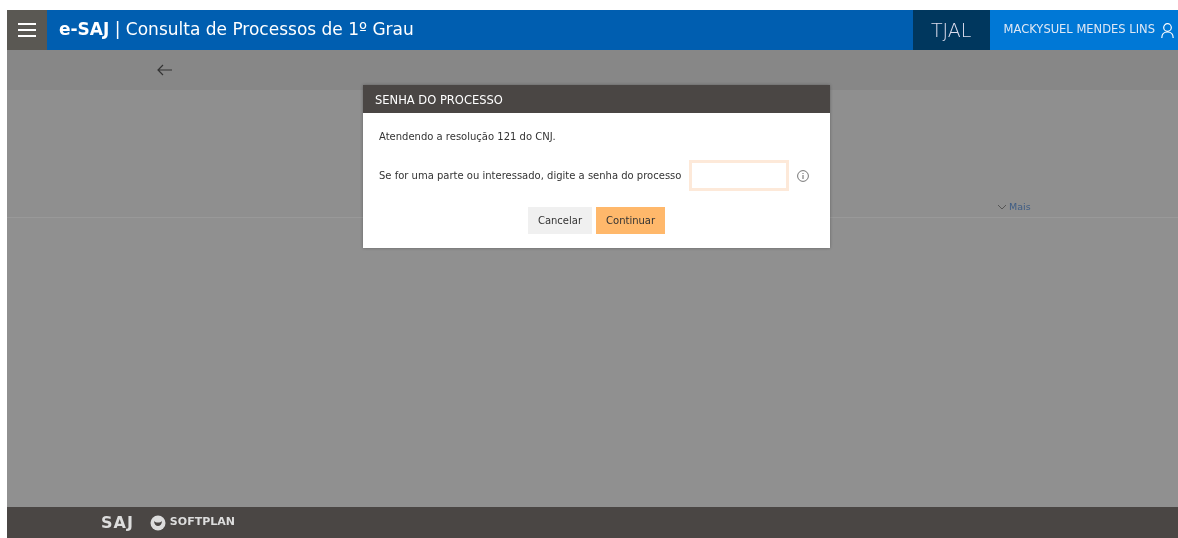  I want to click on prompt-label: Se for uma parte ou interessado, digite a senha do processo, so click(530, 176).